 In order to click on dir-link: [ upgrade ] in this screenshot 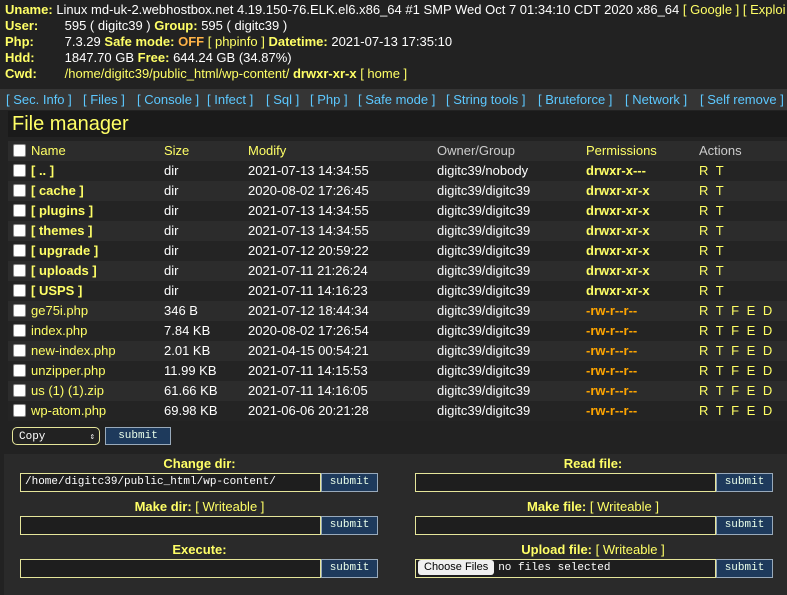, I will do `click(64, 251)`.